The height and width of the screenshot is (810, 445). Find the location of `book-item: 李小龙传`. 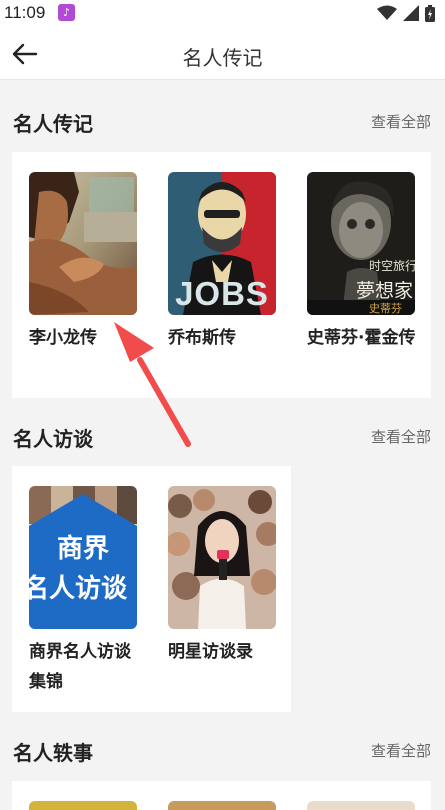

book-item: 李小龙传 is located at coordinates (83, 262).